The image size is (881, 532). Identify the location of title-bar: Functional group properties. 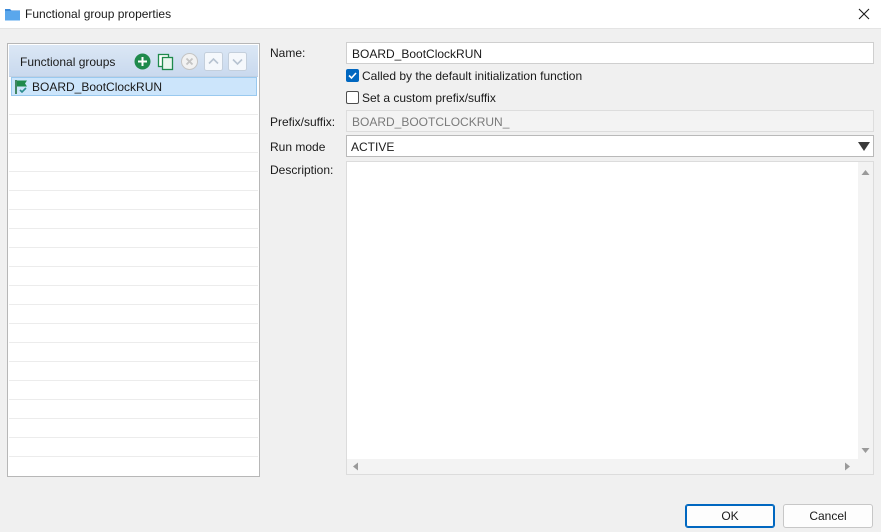
(440, 14).